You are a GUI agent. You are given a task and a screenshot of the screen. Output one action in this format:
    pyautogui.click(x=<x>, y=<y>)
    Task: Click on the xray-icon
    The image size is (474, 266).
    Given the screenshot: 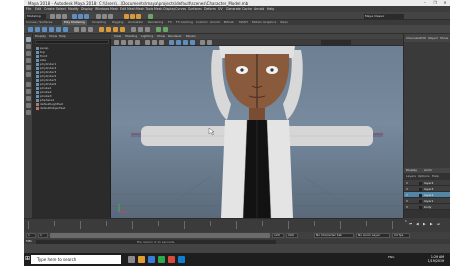 What is the action you would take?
    pyautogui.click(x=202, y=42)
    